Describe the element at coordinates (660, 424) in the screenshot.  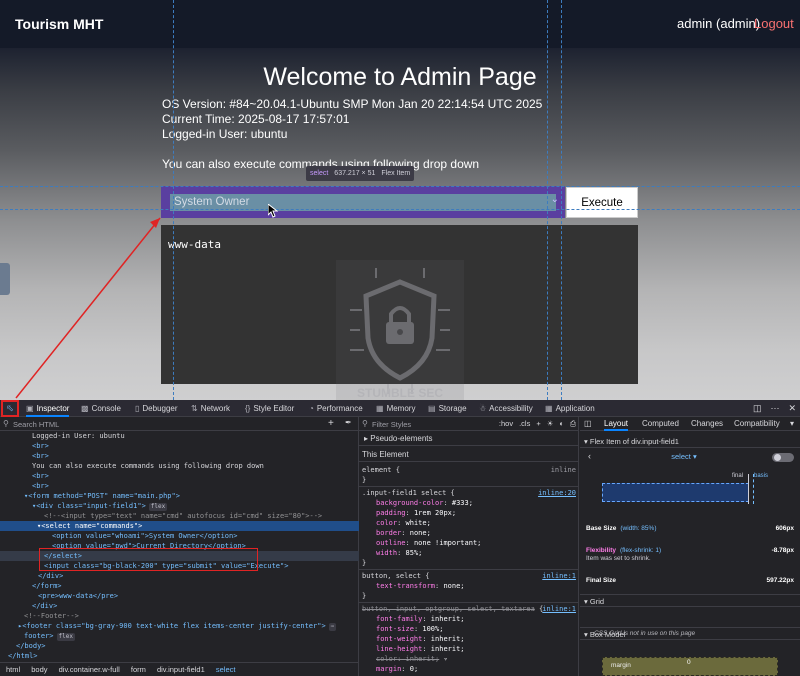
I see `tab-computed: Computed` at that location.